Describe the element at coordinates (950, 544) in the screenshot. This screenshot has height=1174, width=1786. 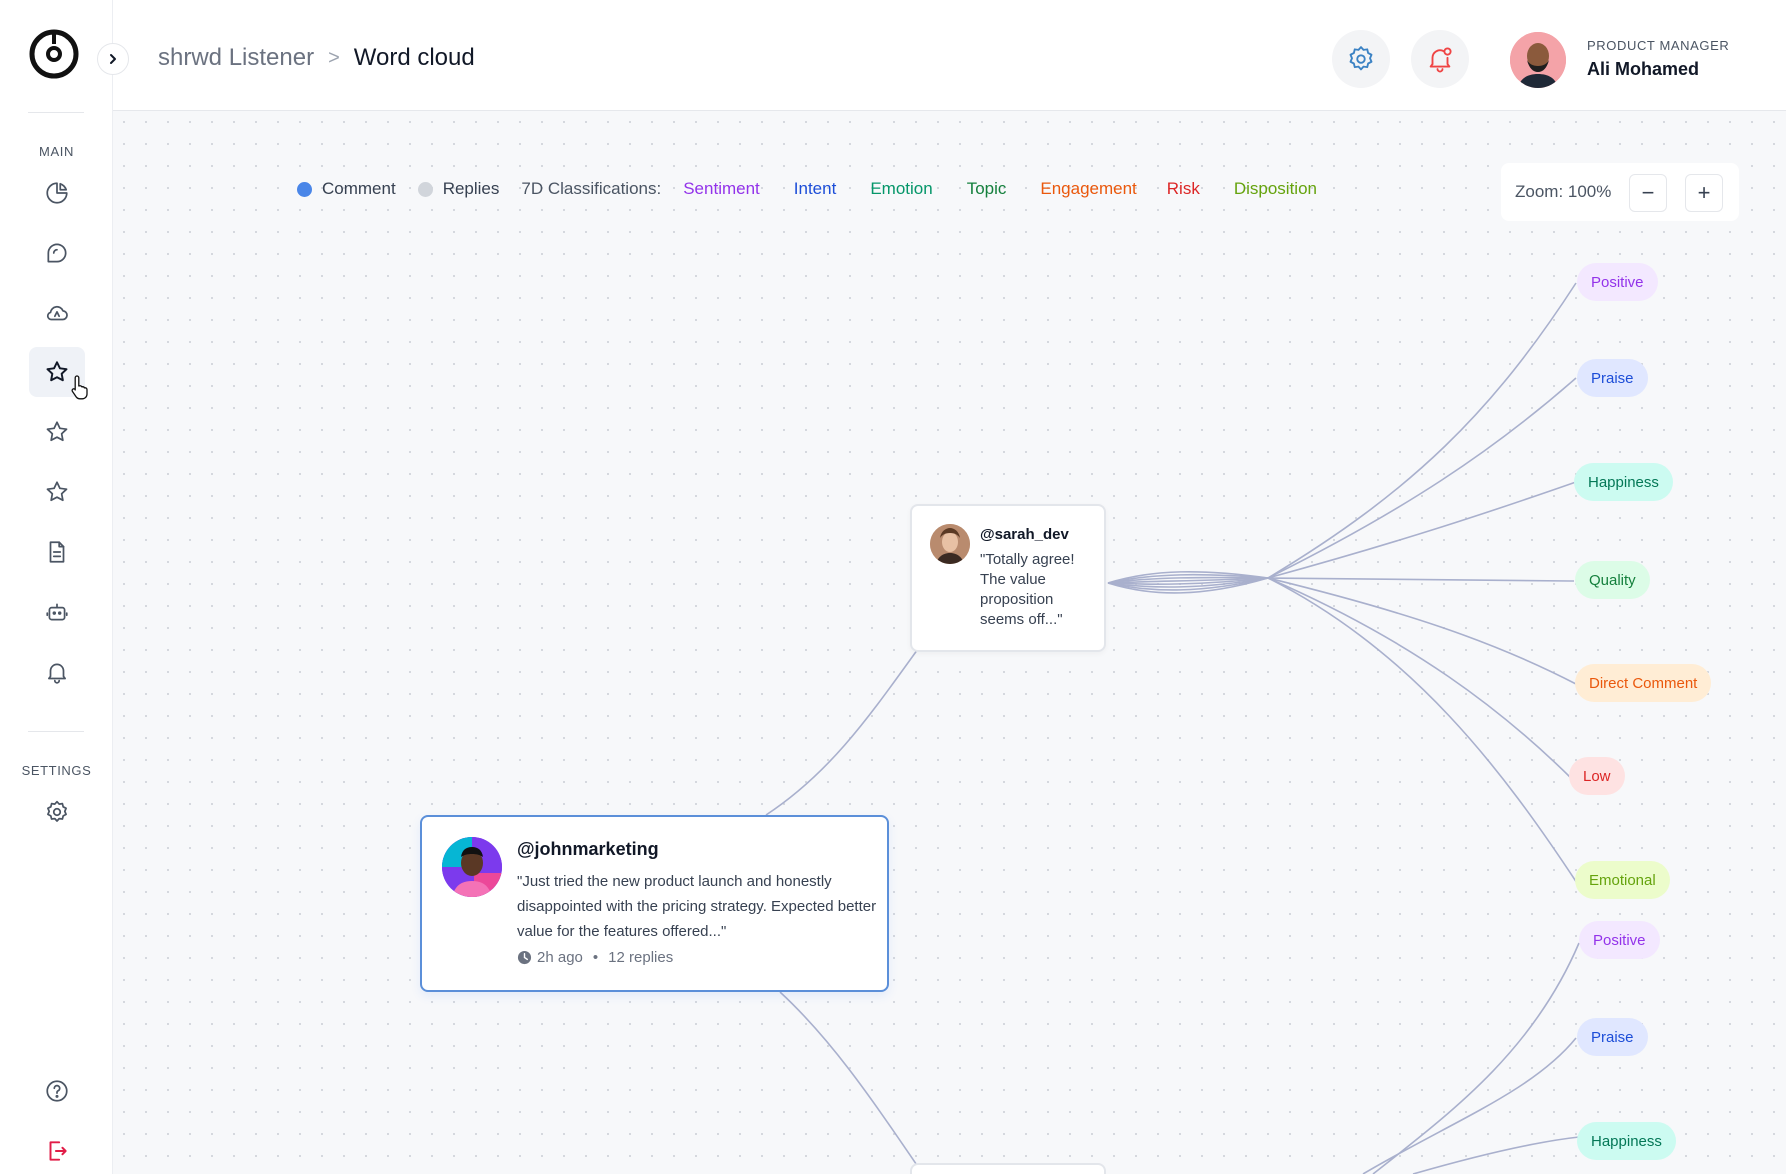
I see `reply-avatar` at that location.